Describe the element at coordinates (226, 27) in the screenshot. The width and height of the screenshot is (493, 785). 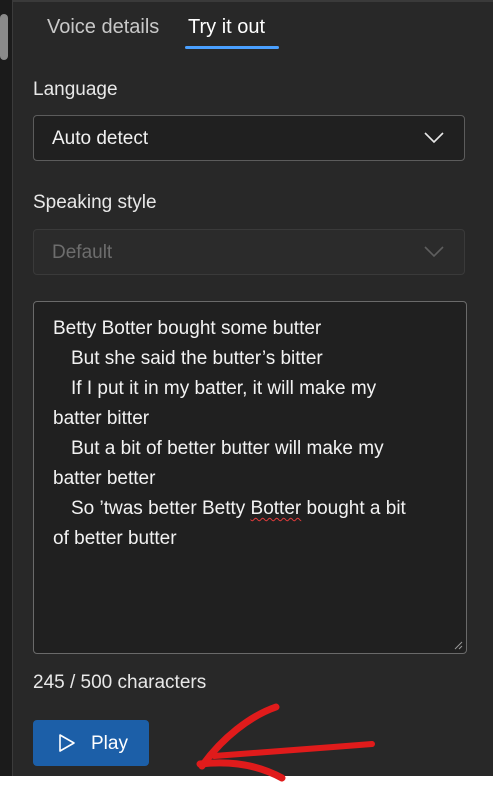
I see `tab-try-it-out: Try it out` at that location.